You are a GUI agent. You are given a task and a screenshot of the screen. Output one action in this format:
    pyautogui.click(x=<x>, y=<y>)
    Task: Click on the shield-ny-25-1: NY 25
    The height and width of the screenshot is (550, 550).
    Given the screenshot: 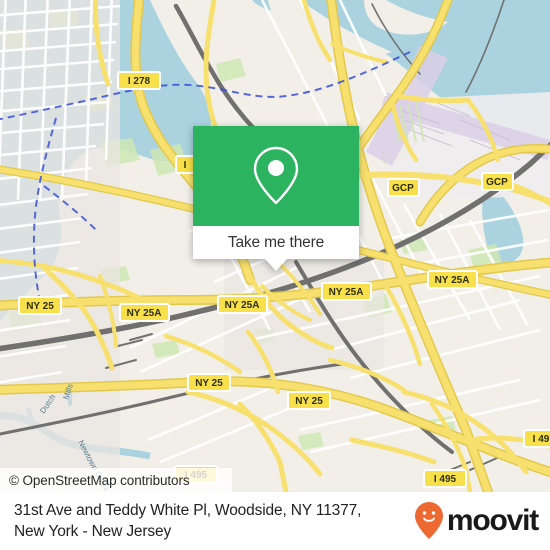 What is the action you would take?
    pyautogui.click(x=40, y=305)
    